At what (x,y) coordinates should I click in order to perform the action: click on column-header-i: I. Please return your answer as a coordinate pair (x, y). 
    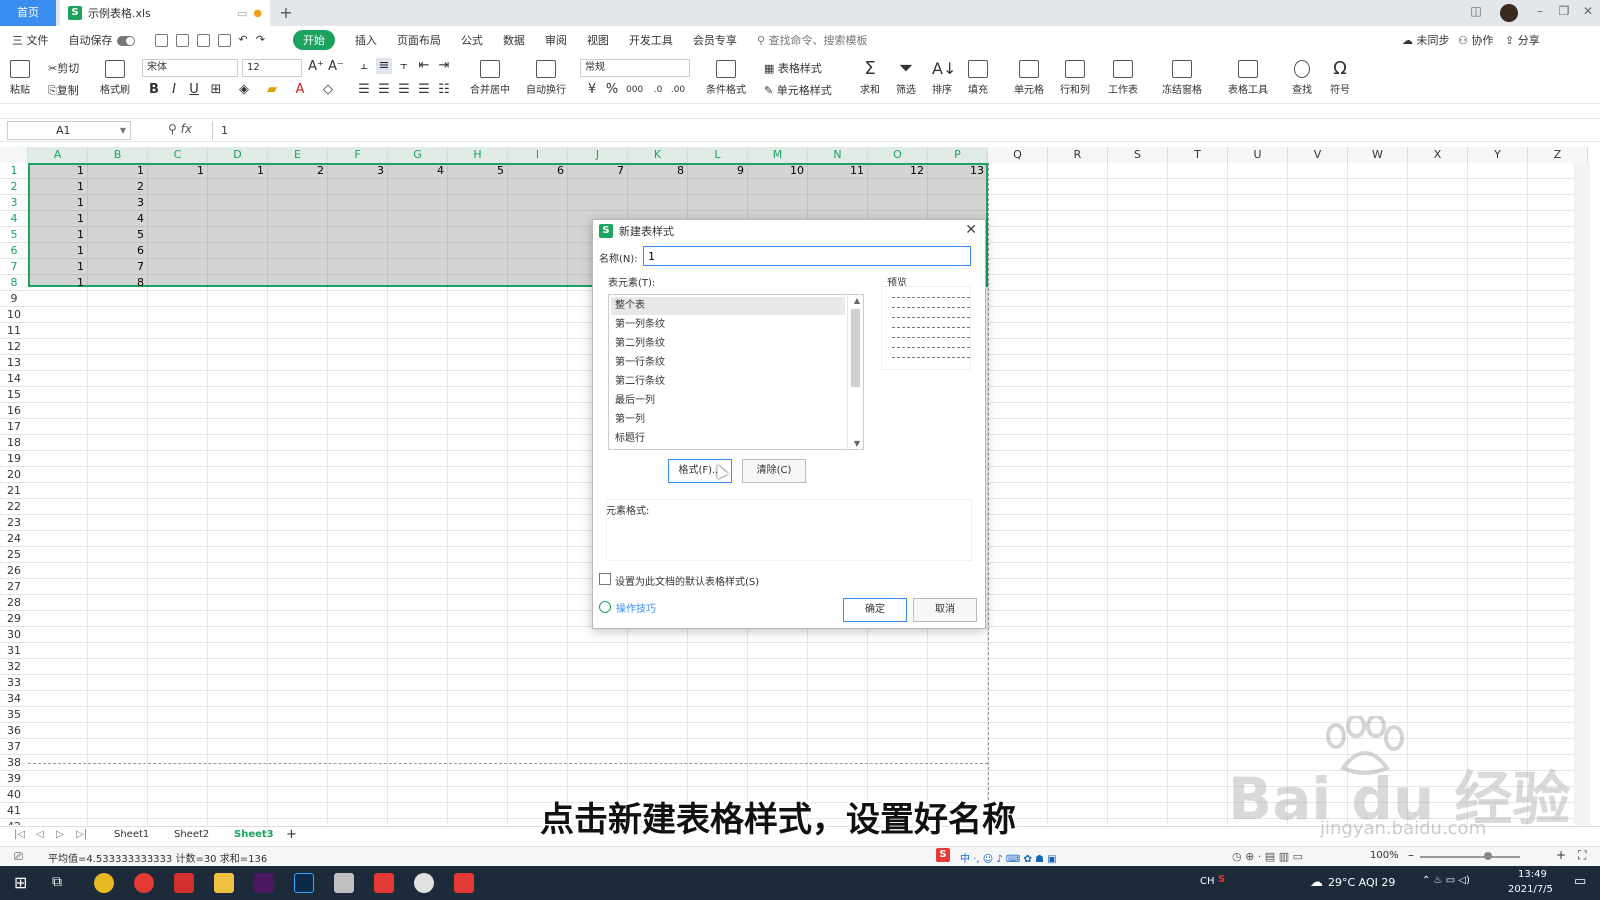
    Looking at the image, I should click on (538, 155).